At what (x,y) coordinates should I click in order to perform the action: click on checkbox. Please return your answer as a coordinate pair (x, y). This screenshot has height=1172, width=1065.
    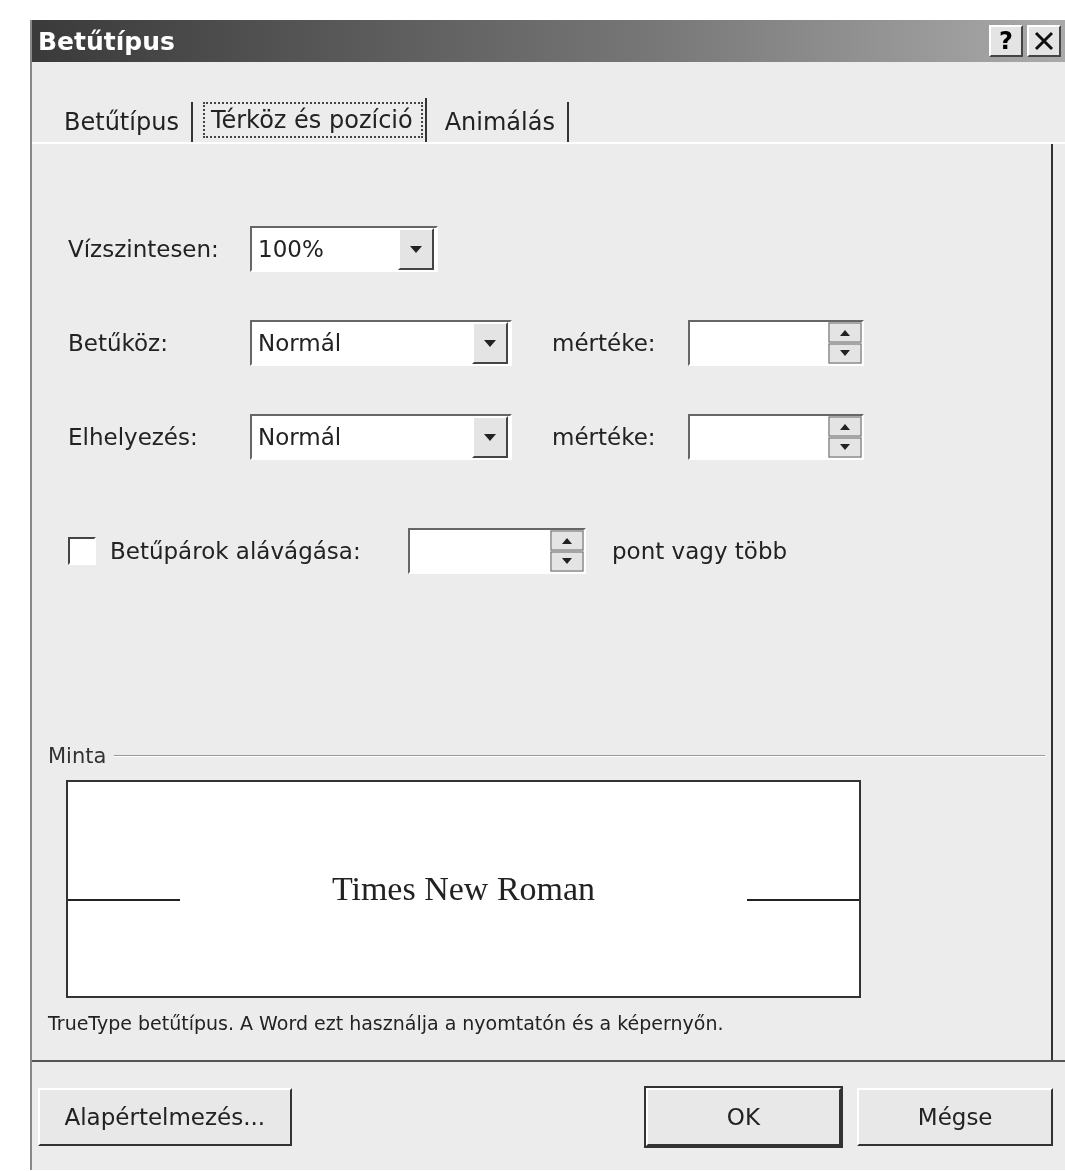
    Looking at the image, I should click on (82, 551).